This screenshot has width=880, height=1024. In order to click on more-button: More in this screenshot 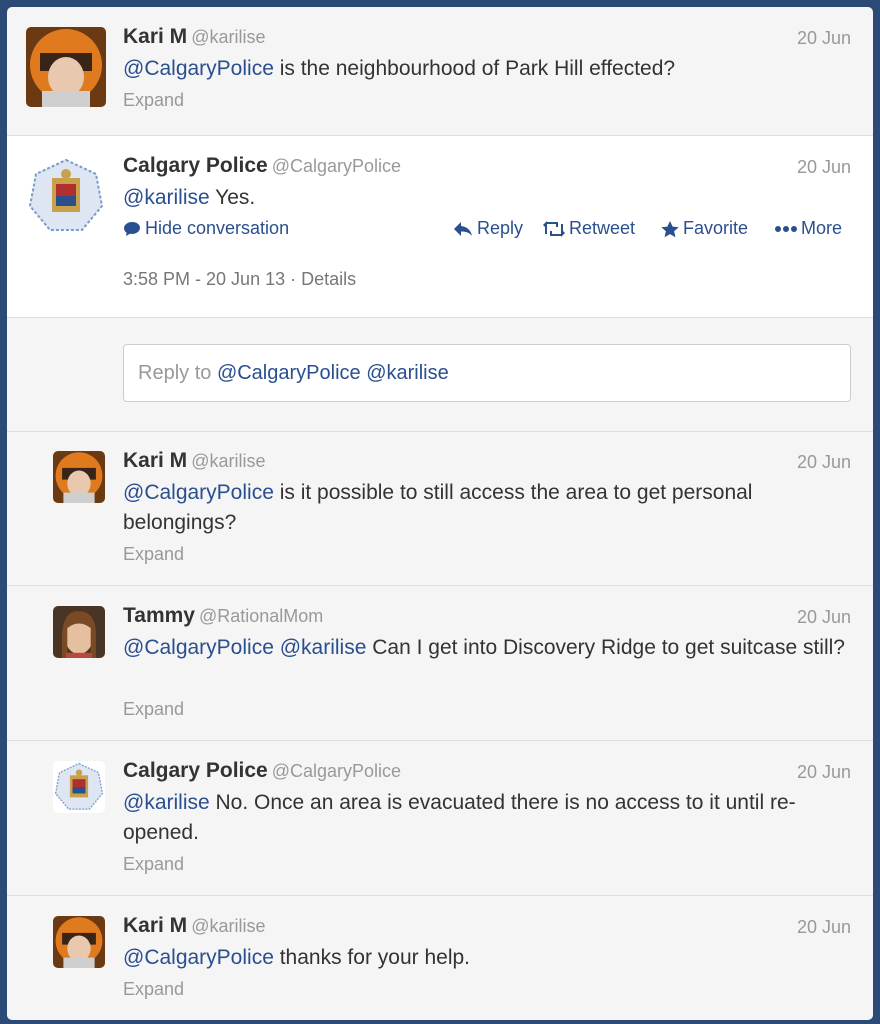, I will do `click(808, 228)`.